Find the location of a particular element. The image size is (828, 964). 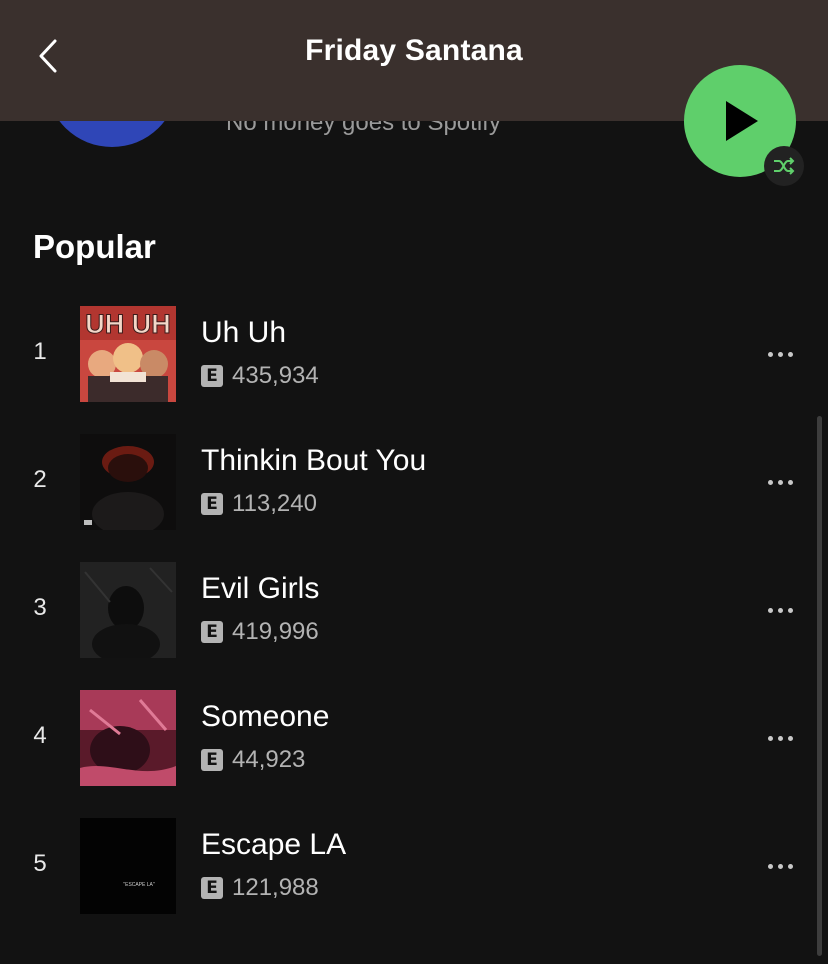

track-meta: E 121,988 is located at coordinates (260, 888).